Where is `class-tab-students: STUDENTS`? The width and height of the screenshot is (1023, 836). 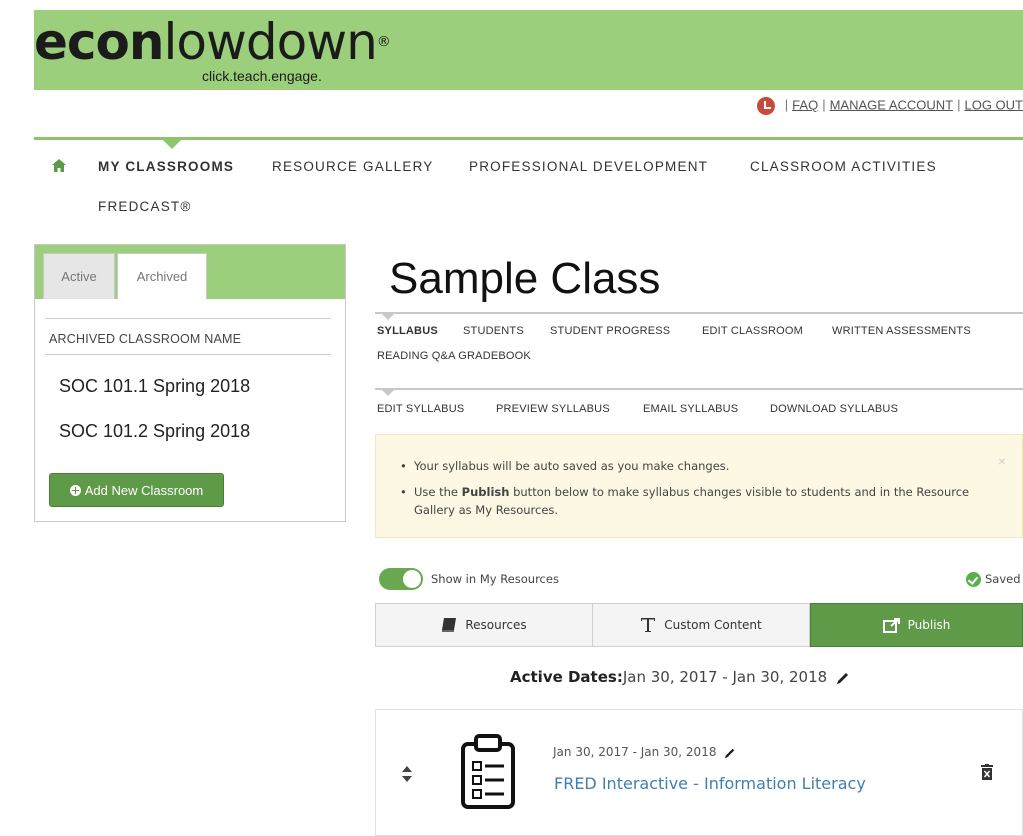 class-tab-students: STUDENTS is located at coordinates (493, 331).